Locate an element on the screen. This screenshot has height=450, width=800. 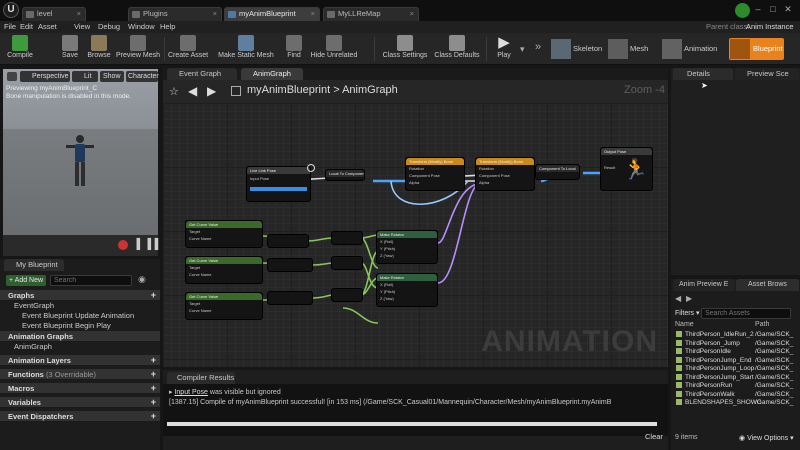
find-button: Find is located at coordinates (294, 49).